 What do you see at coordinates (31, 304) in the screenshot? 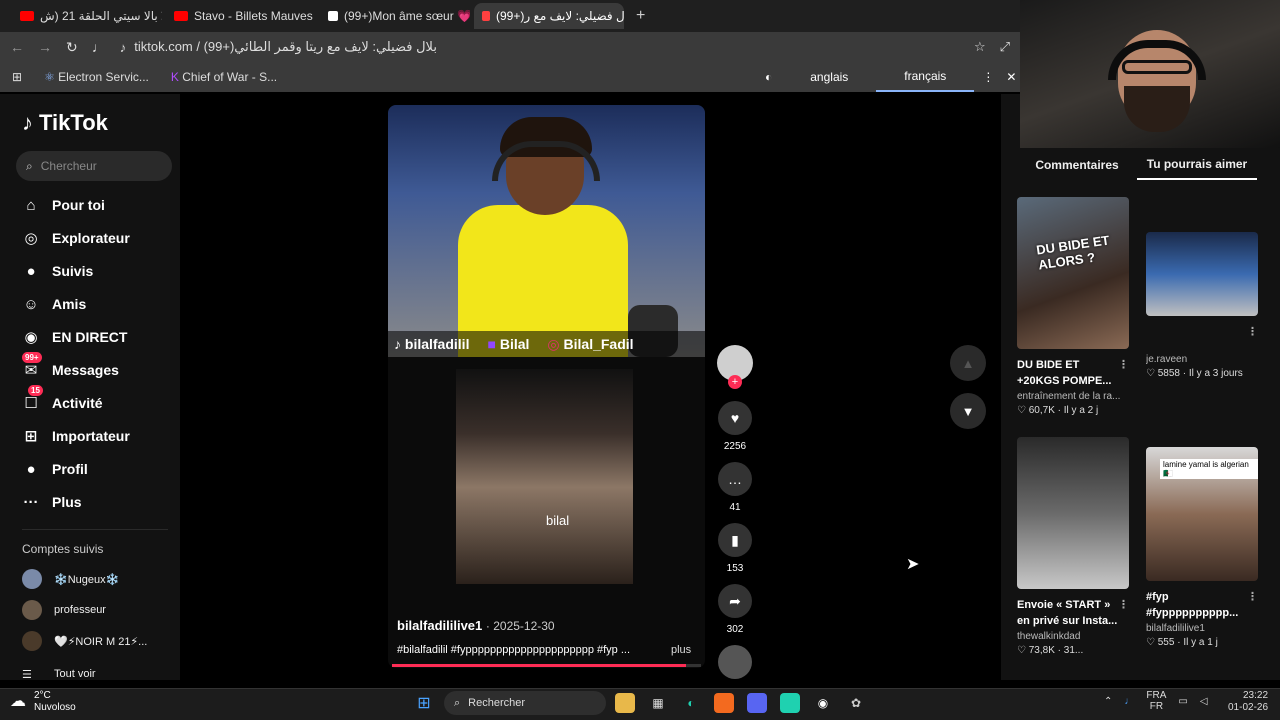
I see `friends-icon: ☺` at bounding box center [31, 304].